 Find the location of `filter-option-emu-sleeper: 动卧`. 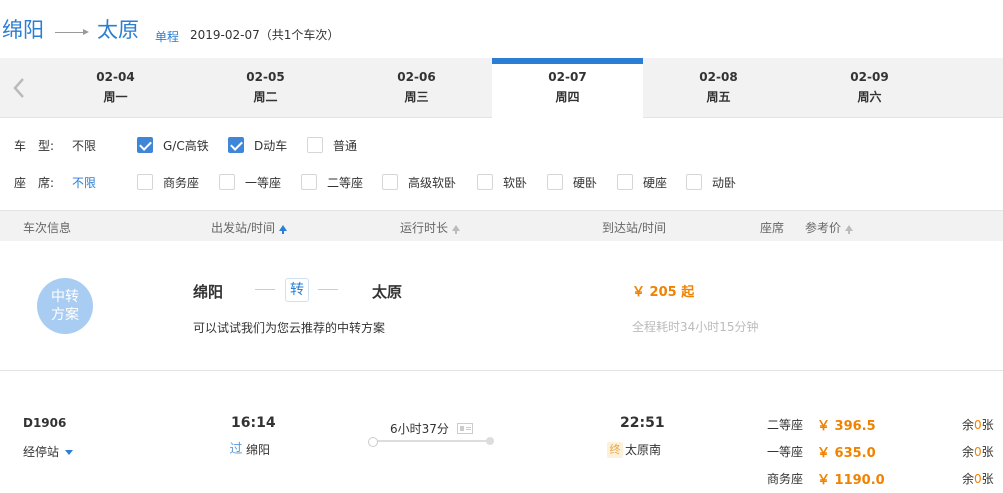

filter-option-emu-sleeper: 动卧 is located at coordinates (711, 182).